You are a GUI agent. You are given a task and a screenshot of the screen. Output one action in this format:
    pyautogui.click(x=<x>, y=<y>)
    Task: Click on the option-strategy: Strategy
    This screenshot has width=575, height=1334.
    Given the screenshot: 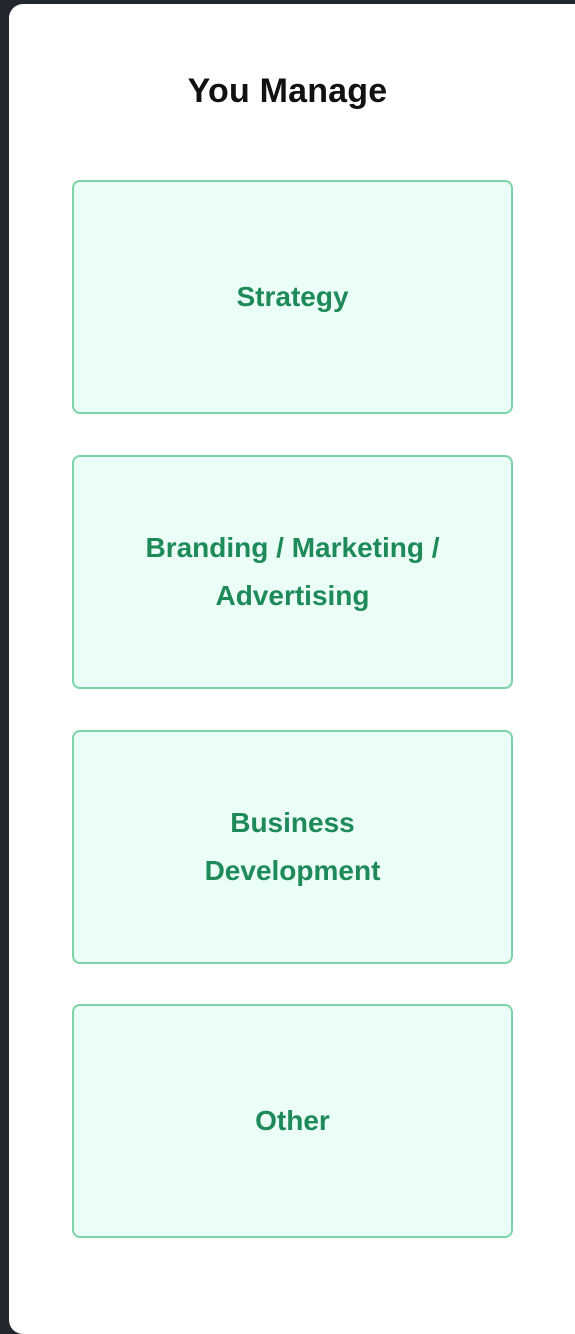 What is the action you would take?
    pyautogui.click(x=292, y=297)
    